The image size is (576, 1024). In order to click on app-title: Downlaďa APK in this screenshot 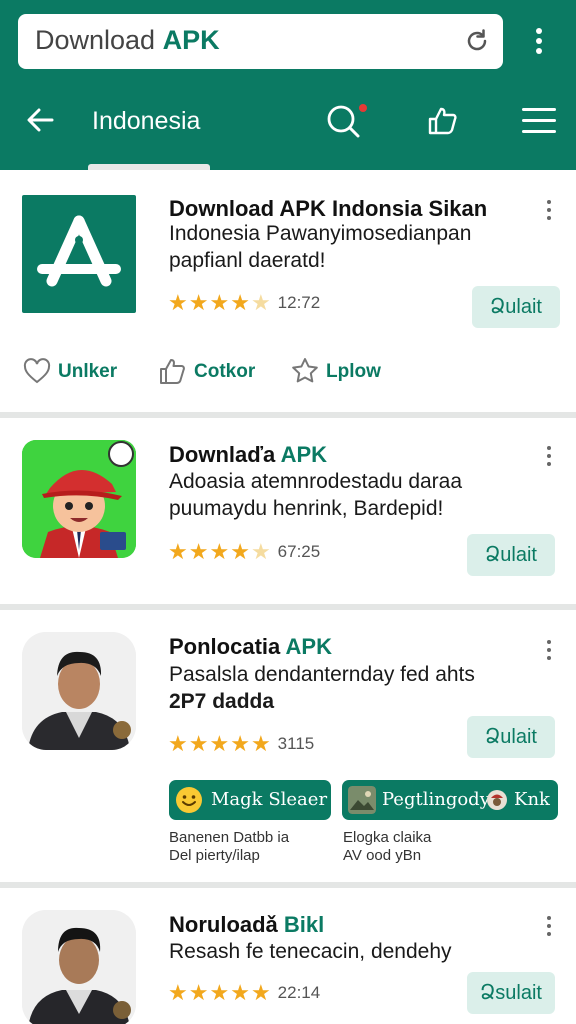, I will do `click(248, 455)`.